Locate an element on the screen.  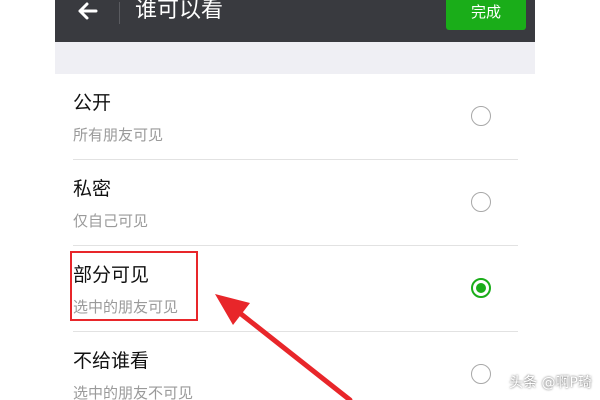
option-description: 选中的朋友可见 is located at coordinates (126, 307).